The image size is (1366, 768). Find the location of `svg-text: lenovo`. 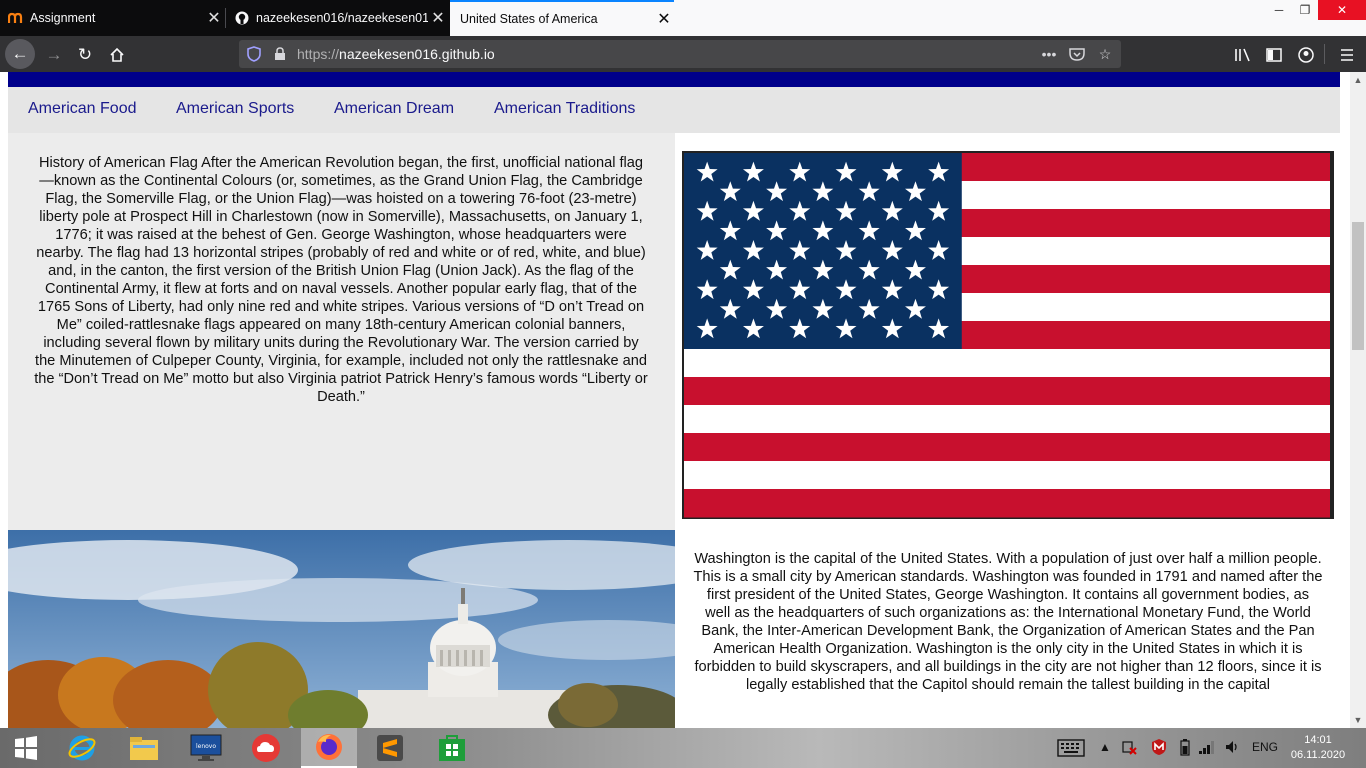

svg-text: lenovo is located at coordinates (206, 746).